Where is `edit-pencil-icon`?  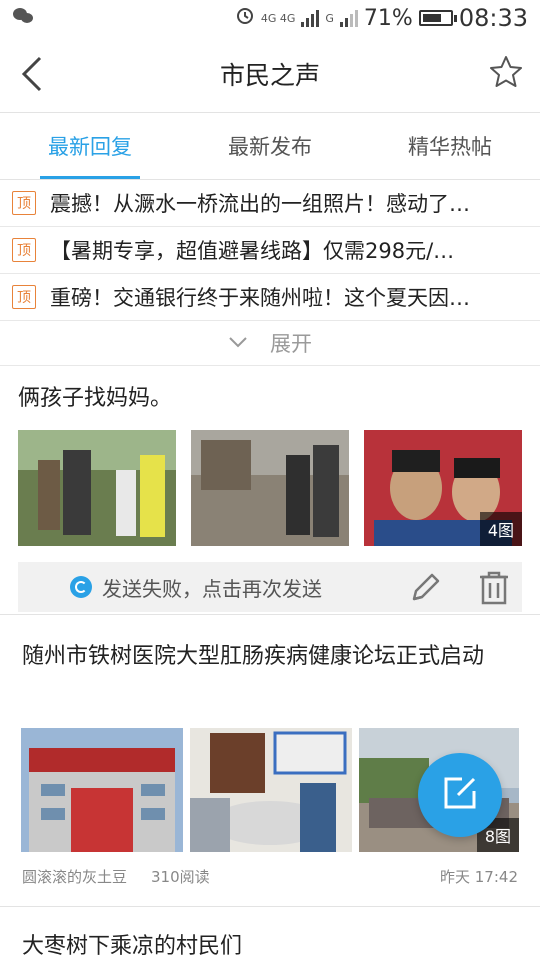 edit-pencil-icon is located at coordinates (426, 590).